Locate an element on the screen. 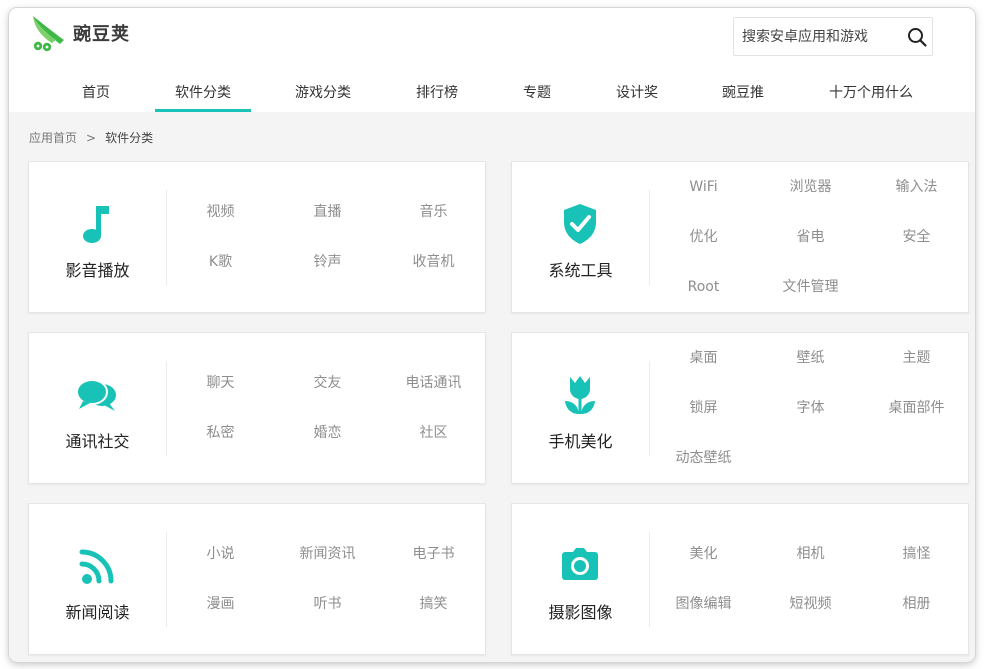 This screenshot has height=669, width=984. tulip-icon is located at coordinates (580, 395).